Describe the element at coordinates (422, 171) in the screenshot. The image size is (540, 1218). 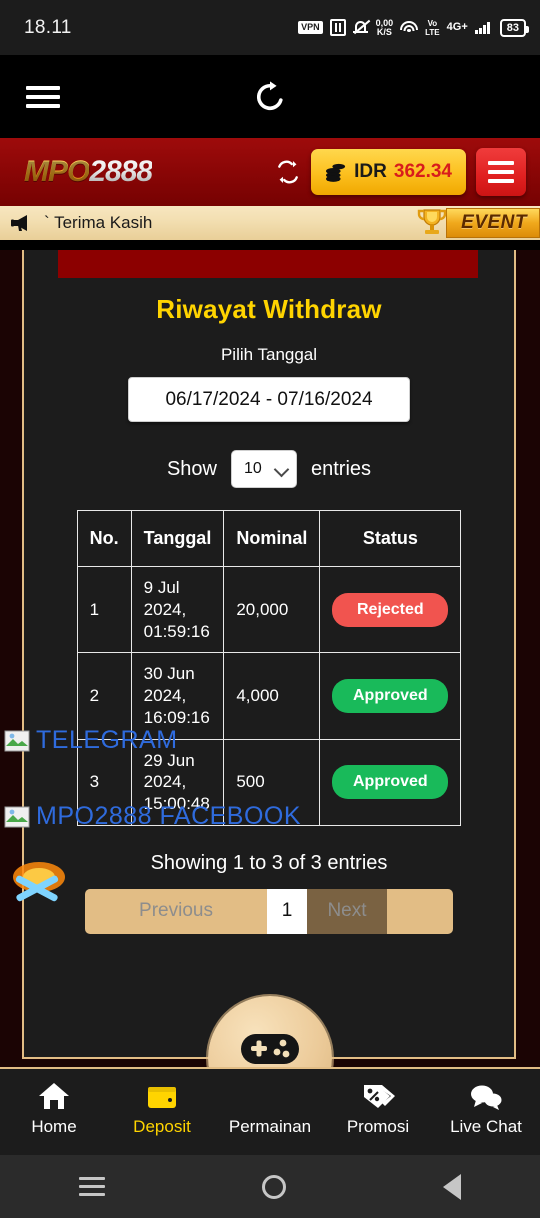
I see `balance-amount: 362.34` at that location.